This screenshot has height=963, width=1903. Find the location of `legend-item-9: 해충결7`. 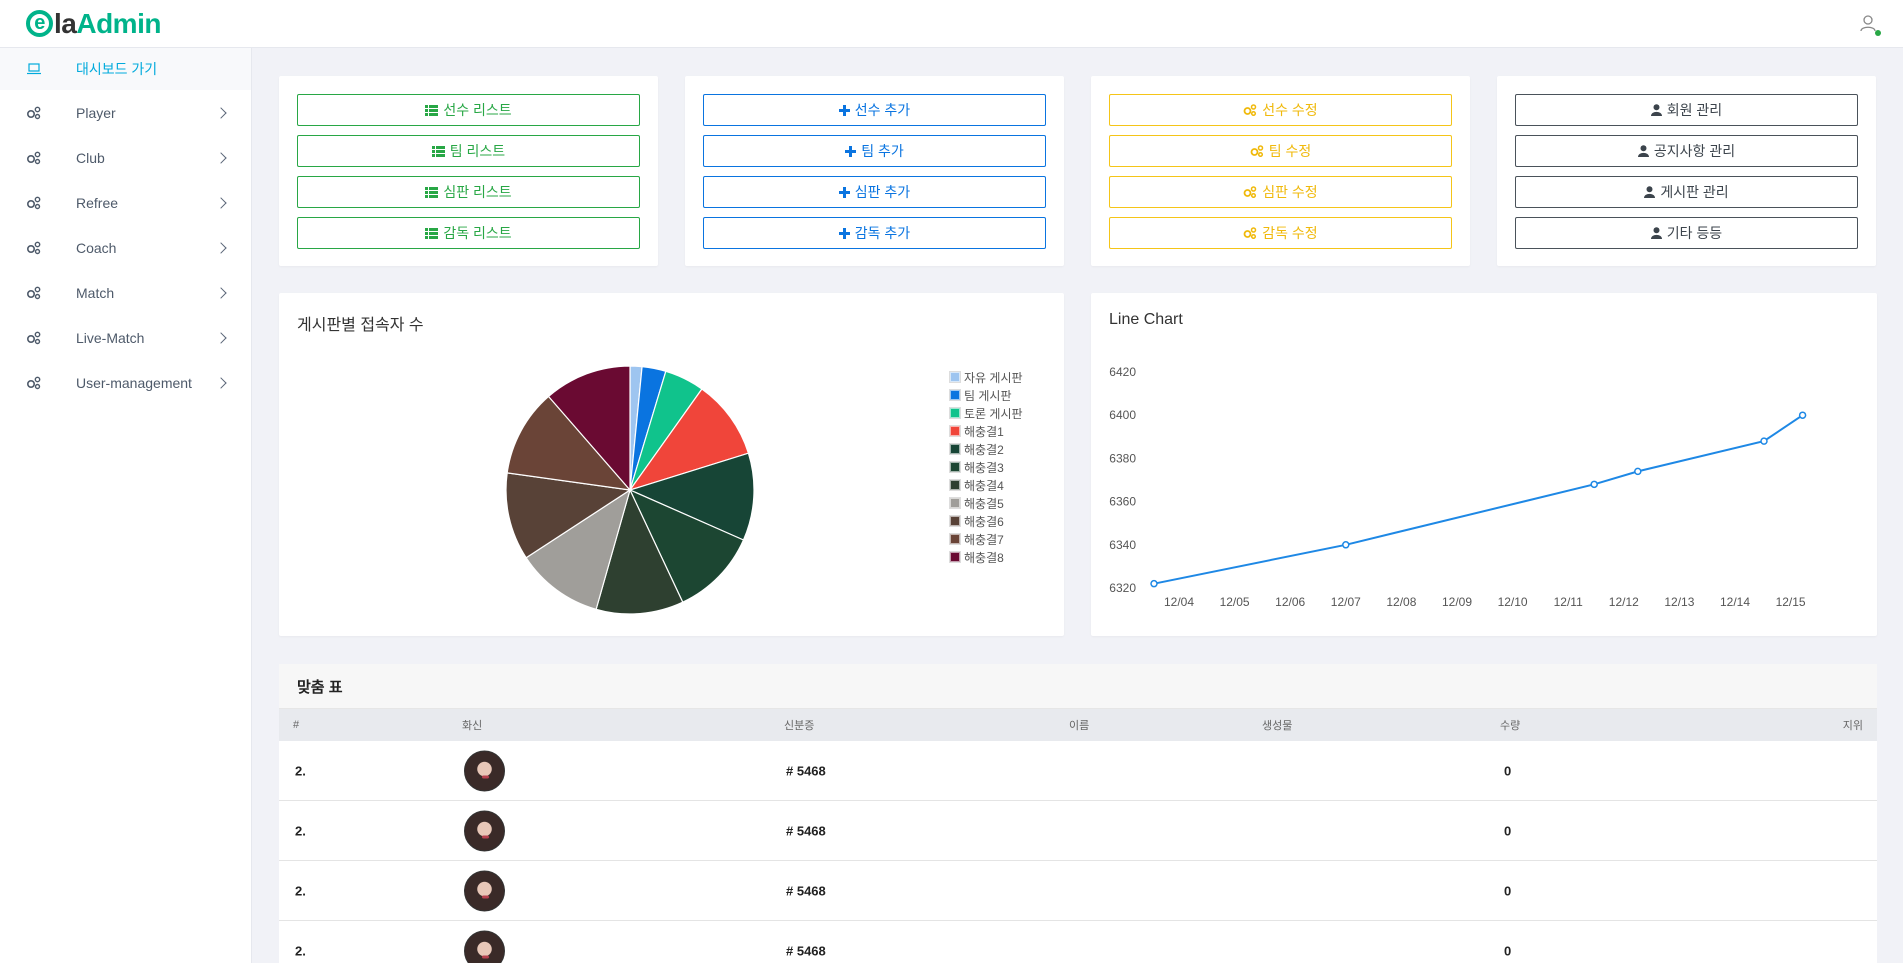

legend-item-9: 해충결7 is located at coordinates (986, 539).